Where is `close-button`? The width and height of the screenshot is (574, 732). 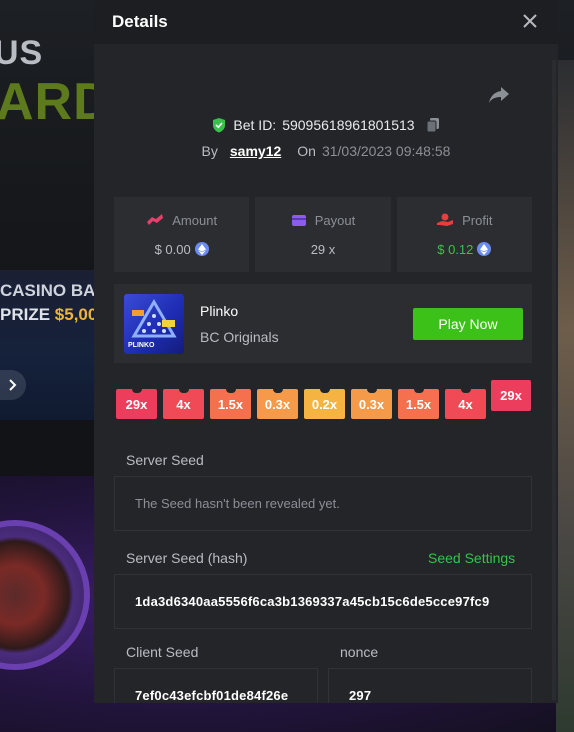 close-button is located at coordinates (530, 22).